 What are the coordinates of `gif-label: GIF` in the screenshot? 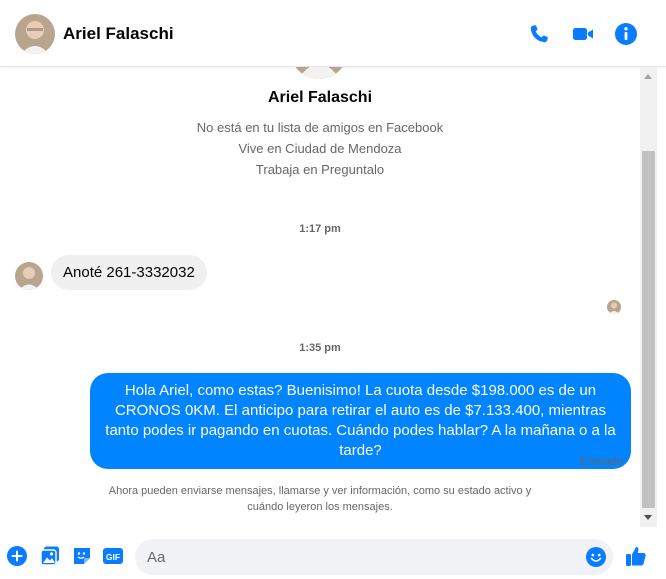 It's located at (113, 557).